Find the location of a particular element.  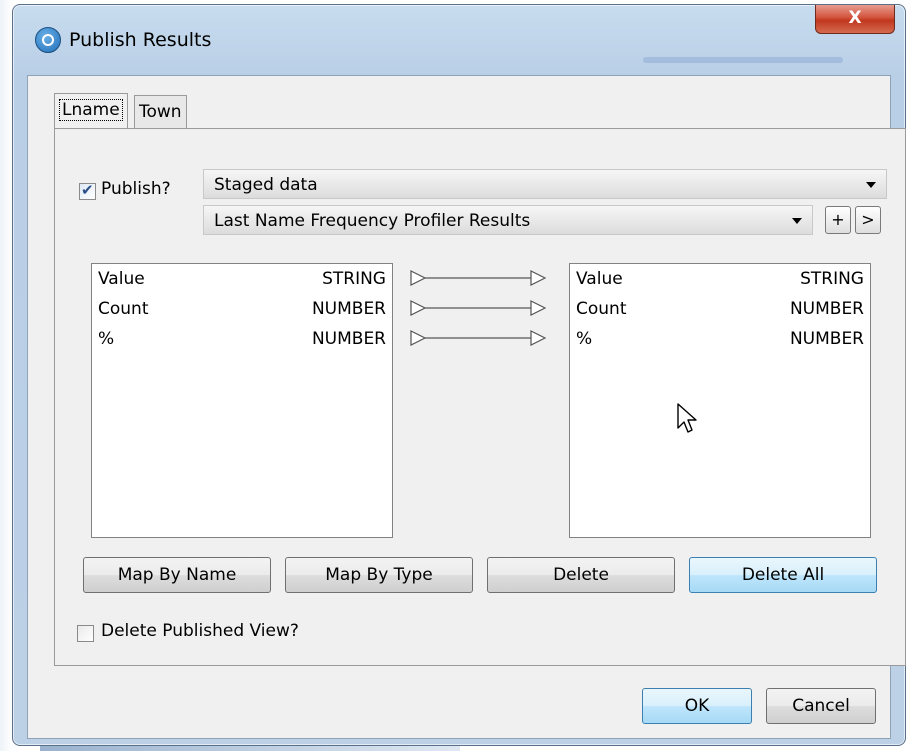

mapping-arrows is located at coordinates (478, 308).